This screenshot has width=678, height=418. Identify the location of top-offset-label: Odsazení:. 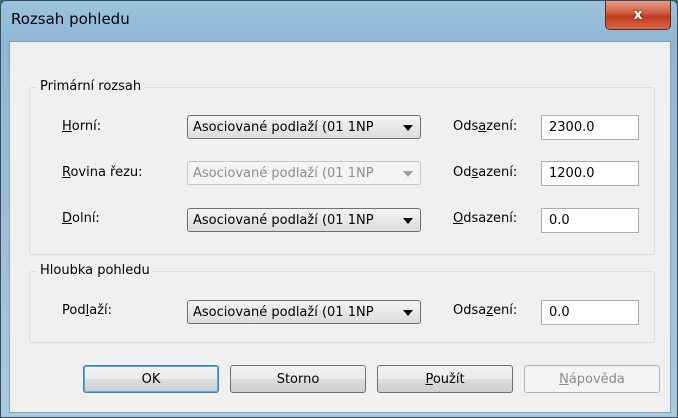
(485, 126).